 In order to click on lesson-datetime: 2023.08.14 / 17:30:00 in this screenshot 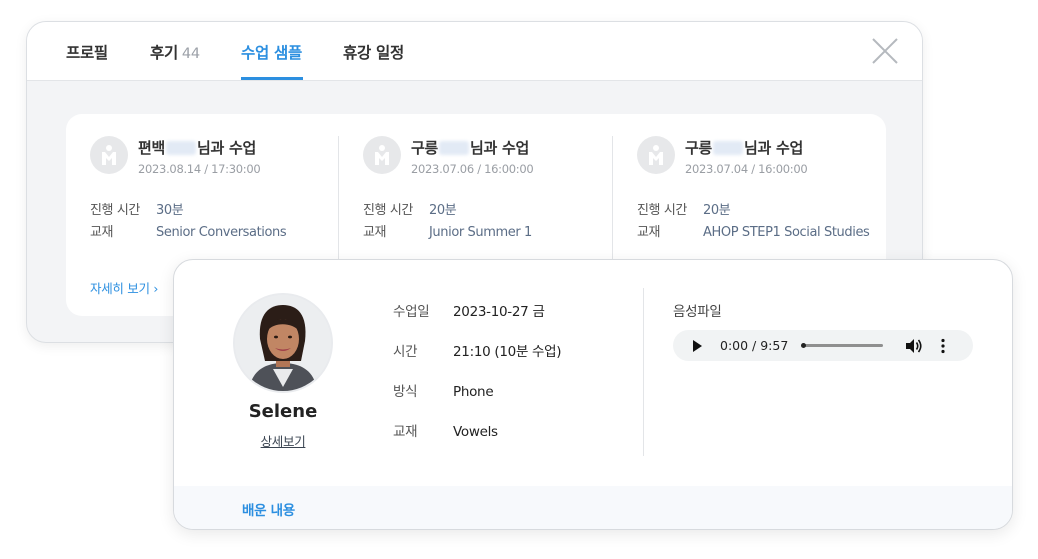, I will do `click(199, 169)`.